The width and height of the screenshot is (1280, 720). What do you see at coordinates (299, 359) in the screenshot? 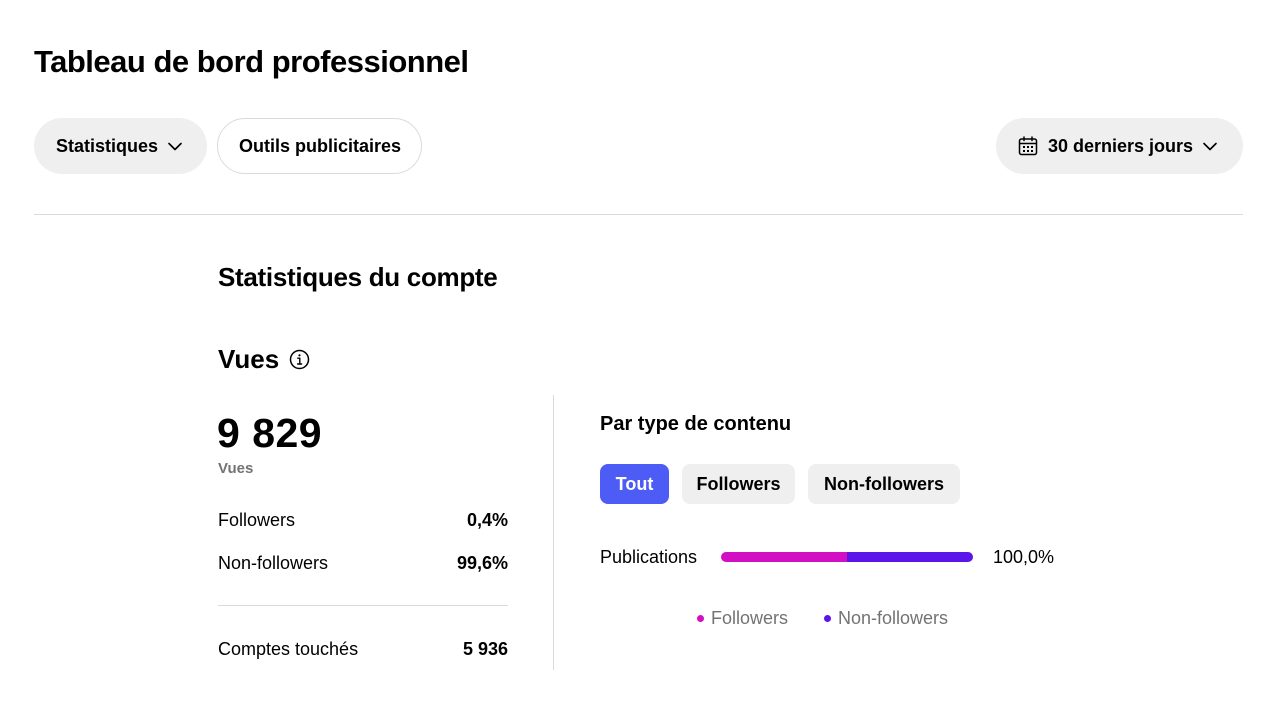
I see `info-icon` at bounding box center [299, 359].